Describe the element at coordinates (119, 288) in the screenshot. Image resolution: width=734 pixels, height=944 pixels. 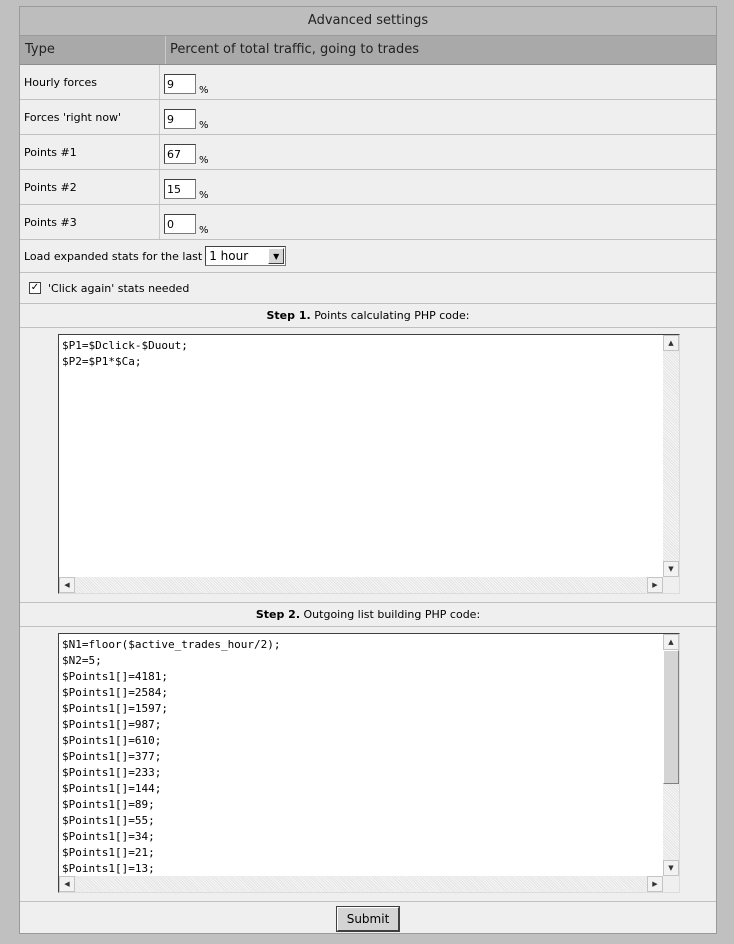
I see `click-again-label: 'Click again' stats needed` at that location.